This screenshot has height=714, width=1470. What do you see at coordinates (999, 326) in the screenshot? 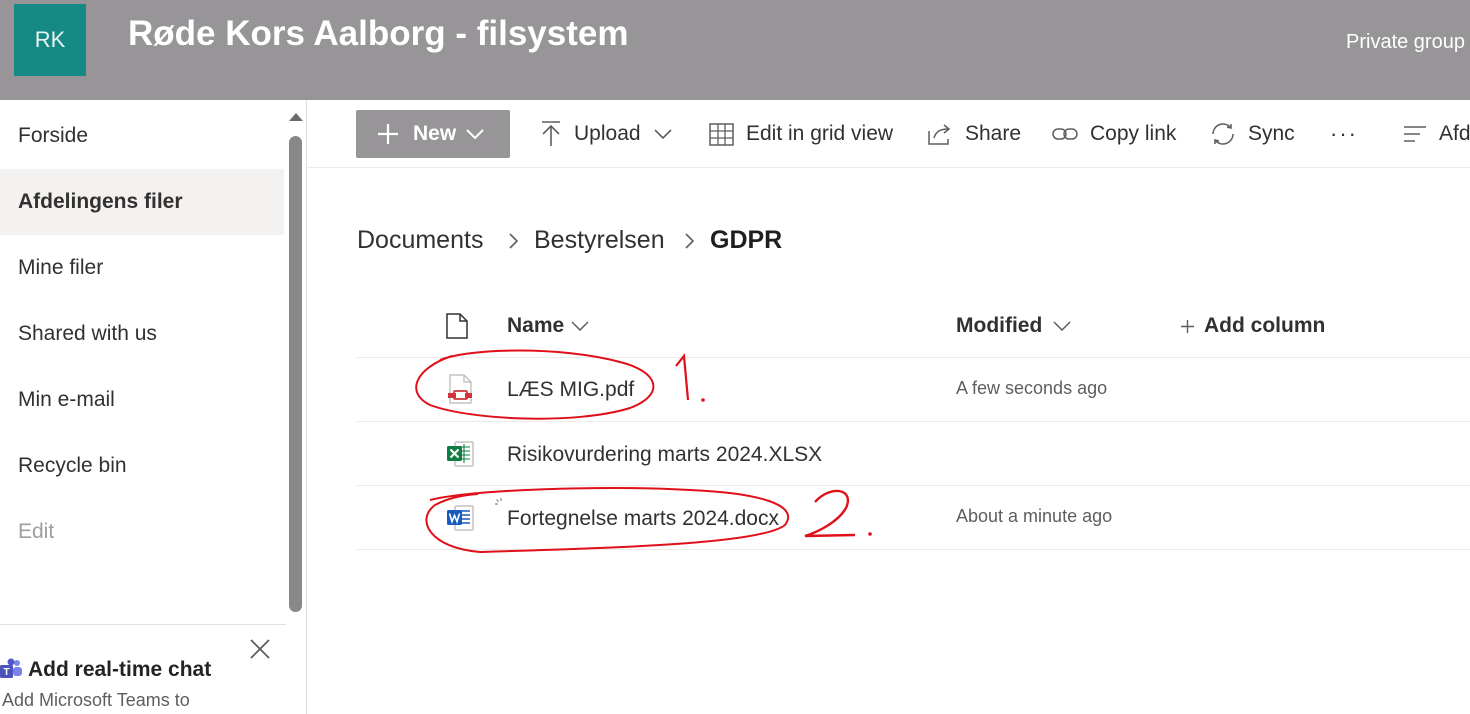
I see `column-header-modified: Modified` at bounding box center [999, 326].